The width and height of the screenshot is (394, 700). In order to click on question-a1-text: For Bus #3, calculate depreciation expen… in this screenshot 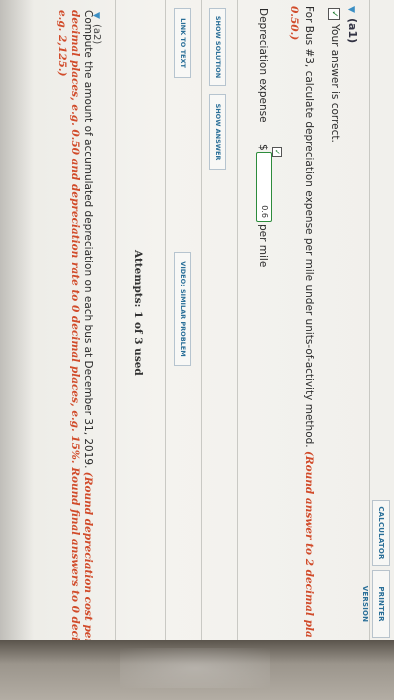, I will do `click(309, 227)`.